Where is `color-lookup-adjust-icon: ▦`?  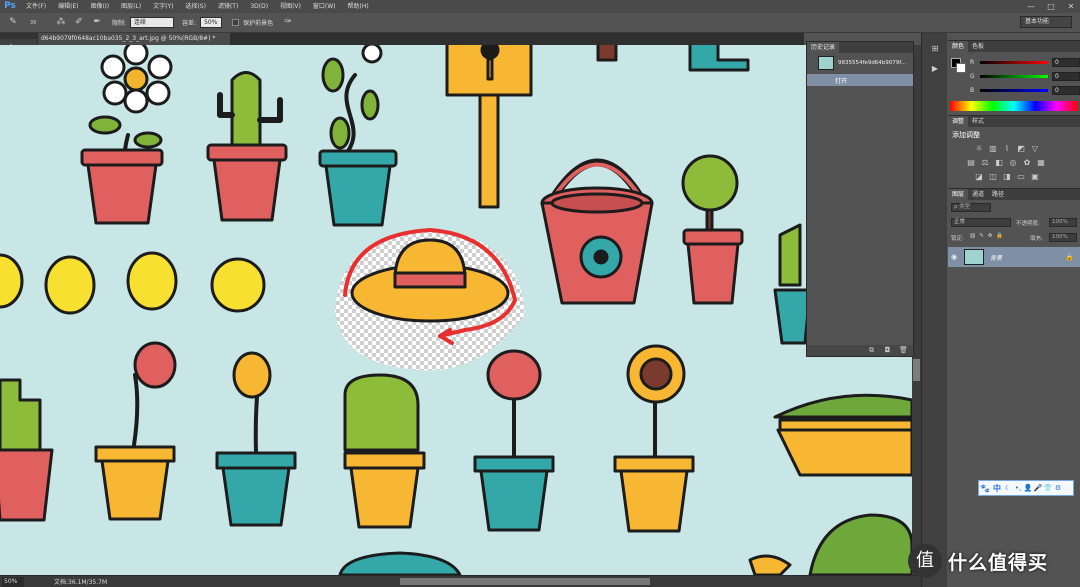 color-lookup-adjust-icon: ▦ is located at coordinates (1041, 163).